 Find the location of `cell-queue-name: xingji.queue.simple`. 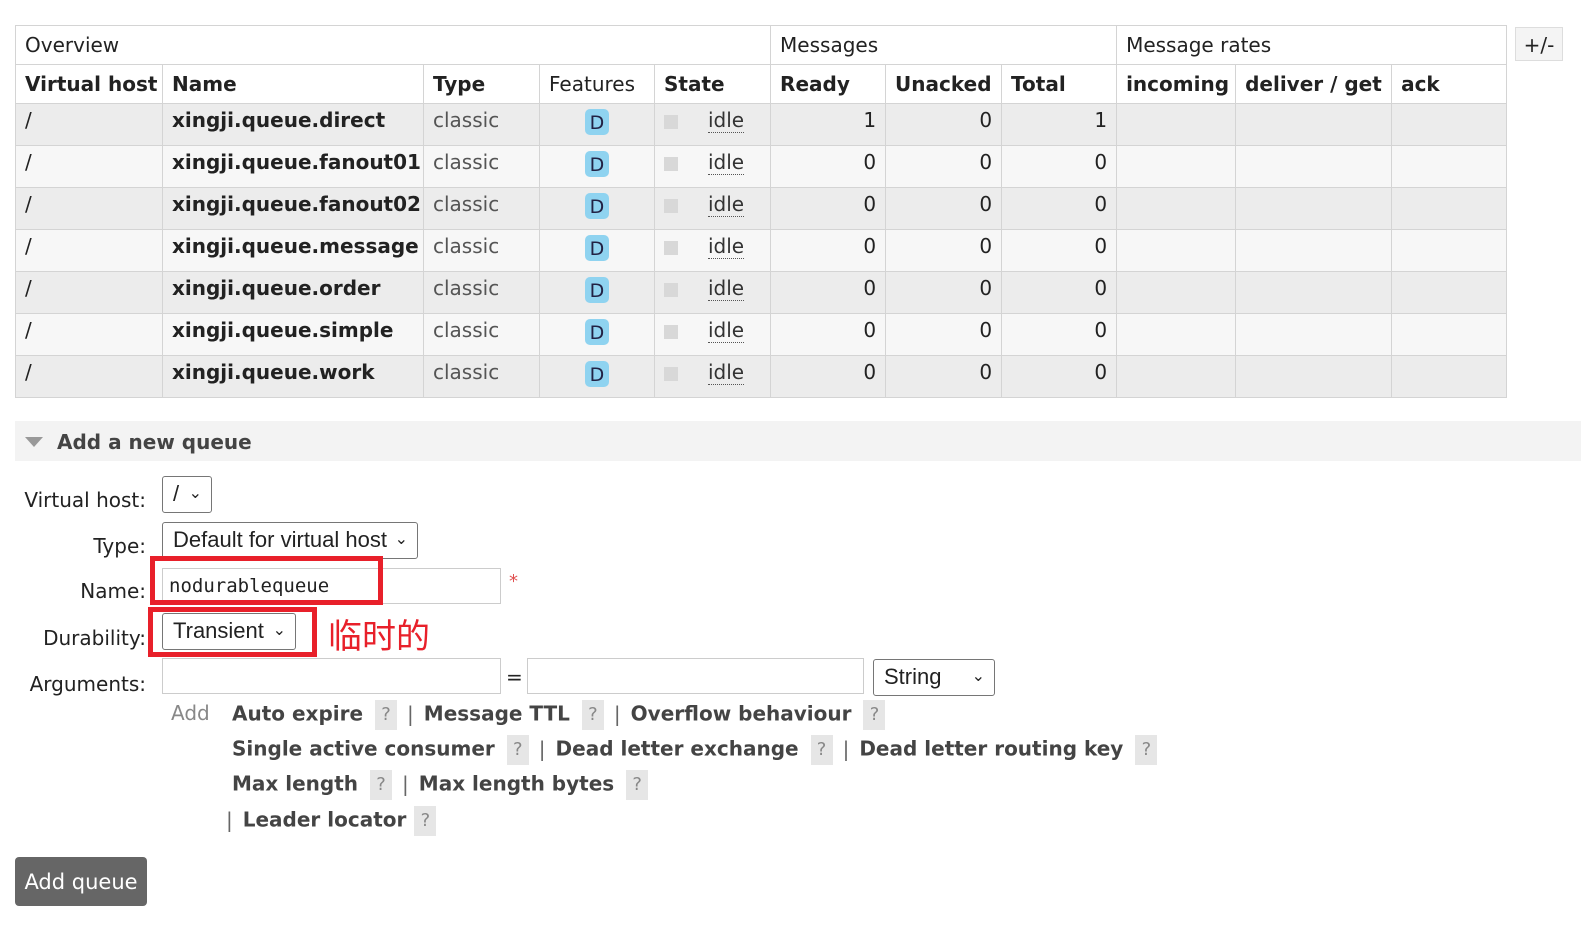

cell-queue-name: xingji.queue.simple is located at coordinates (293, 334).